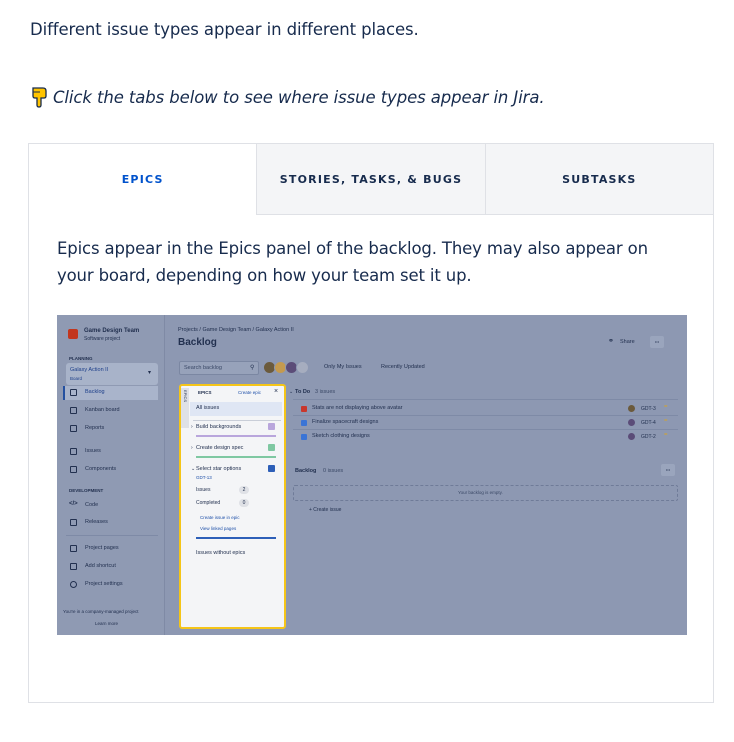 The height and width of the screenshot is (742, 734). Describe the element at coordinates (648, 437) in the screenshot. I see `issue-key: GDT-2` at that location.